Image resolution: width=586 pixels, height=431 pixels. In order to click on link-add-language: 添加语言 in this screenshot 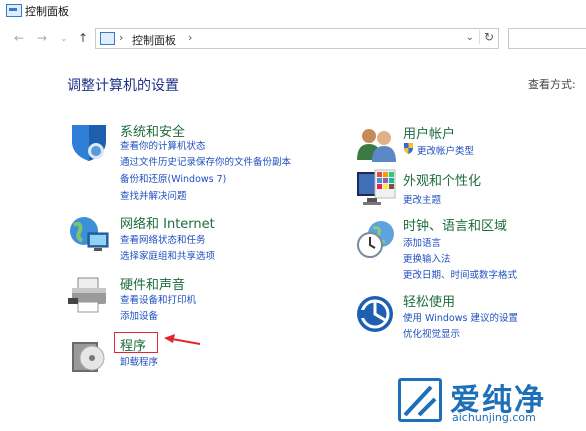, I will do `click(422, 242)`.